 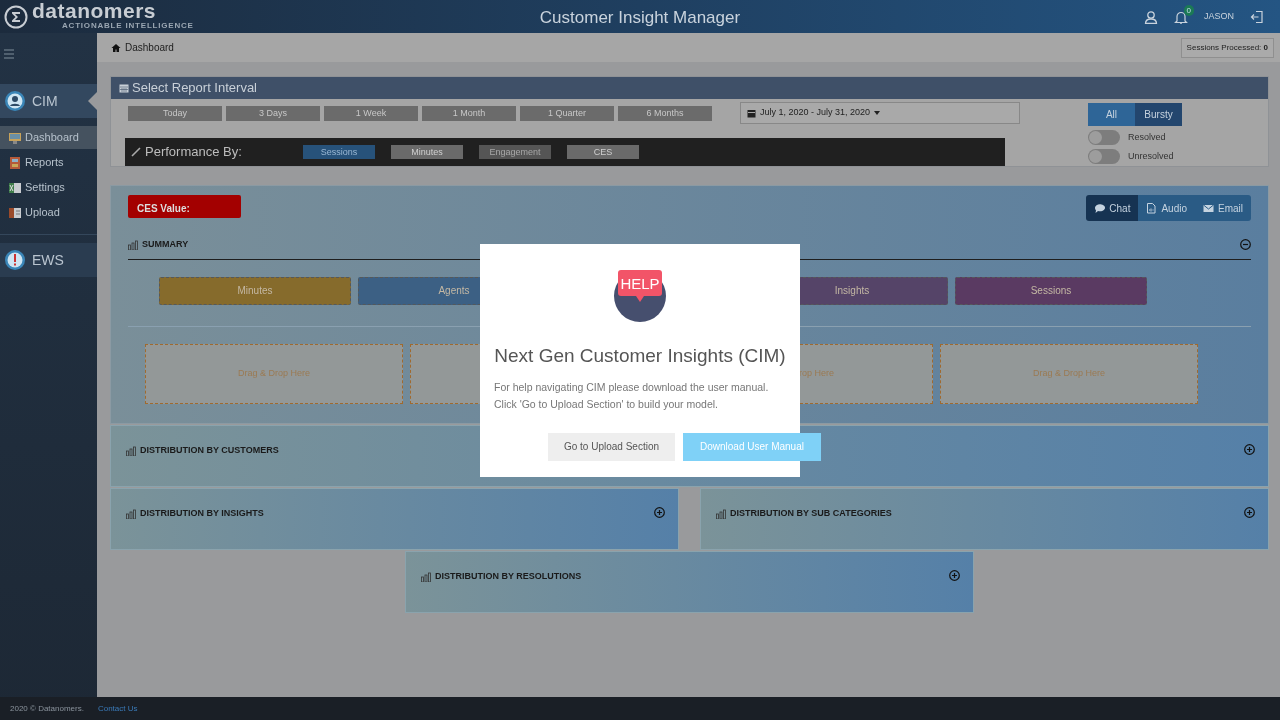 I want to click on channel-tab: Chat, so click(x=1112, y=208).